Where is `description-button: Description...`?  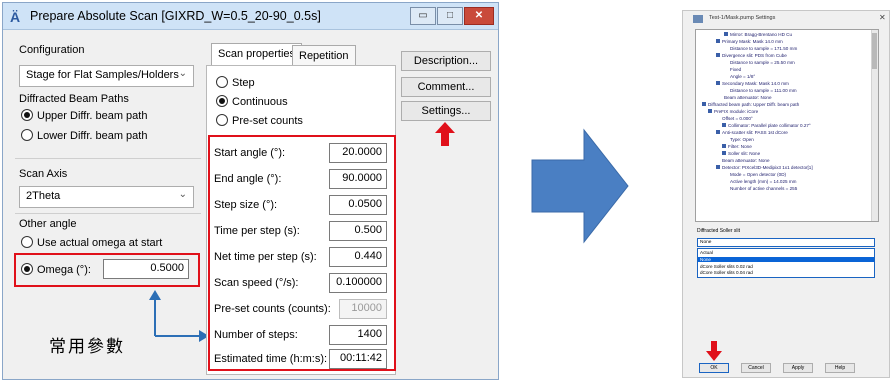 description-button: Description... is located at coordinates (446, 61).